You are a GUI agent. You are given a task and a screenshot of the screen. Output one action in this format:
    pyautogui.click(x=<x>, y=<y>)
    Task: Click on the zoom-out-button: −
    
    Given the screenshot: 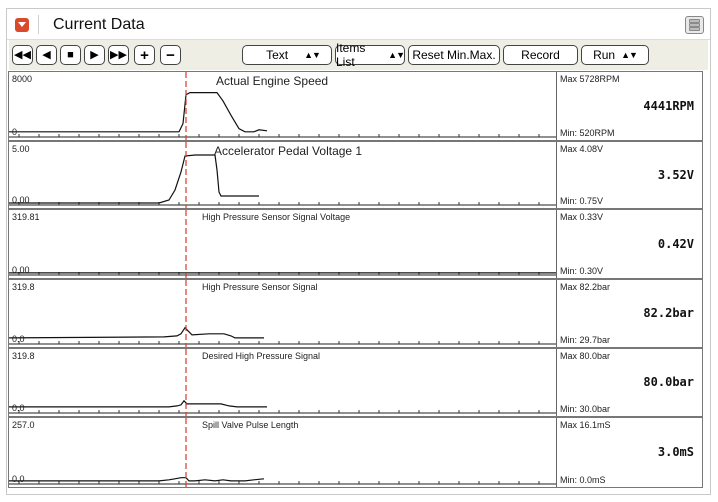 What is the action you would take?
    pyautogui.click(x=170, y=55)
    